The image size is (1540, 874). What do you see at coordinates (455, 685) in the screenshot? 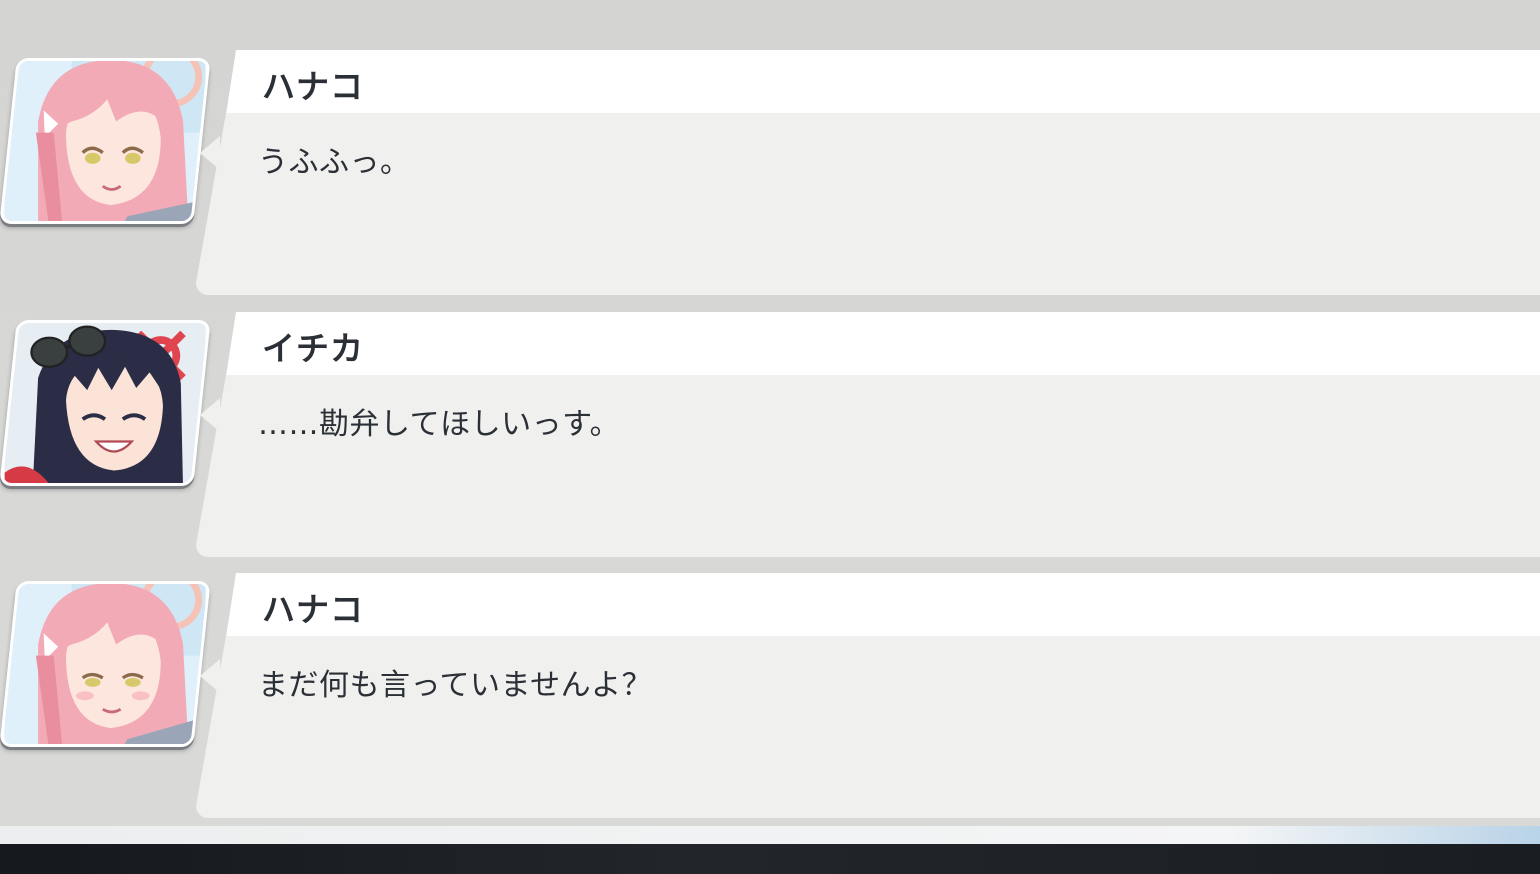
I see `message-text: まだ何も言っていませんよ？` at bounding box center [455, 685].